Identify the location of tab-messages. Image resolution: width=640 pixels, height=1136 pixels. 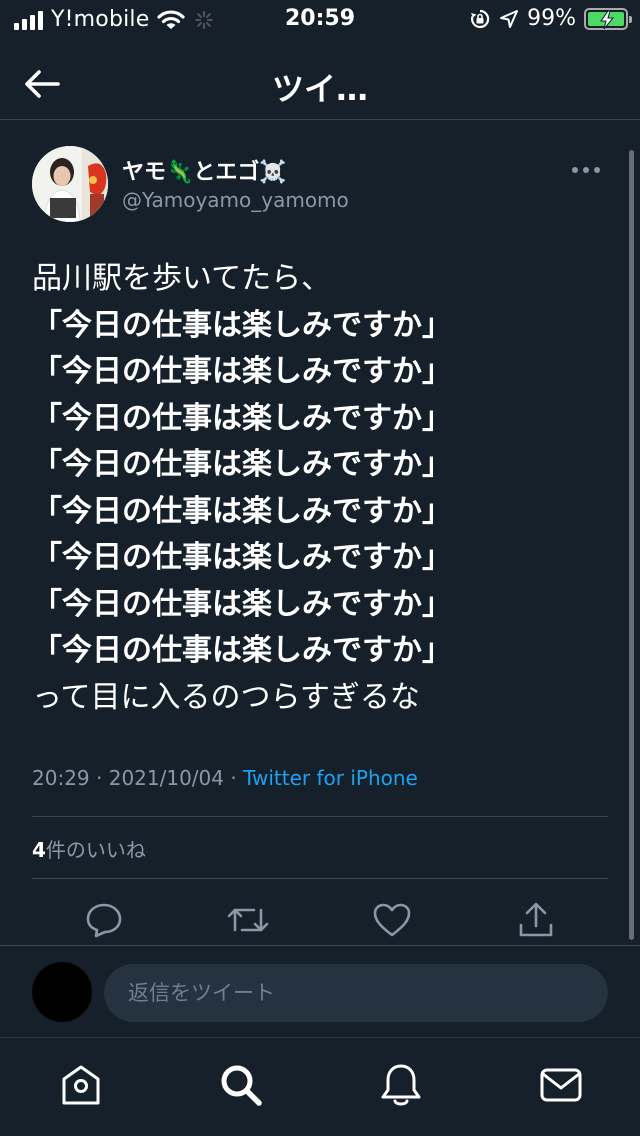
(561, 1085).